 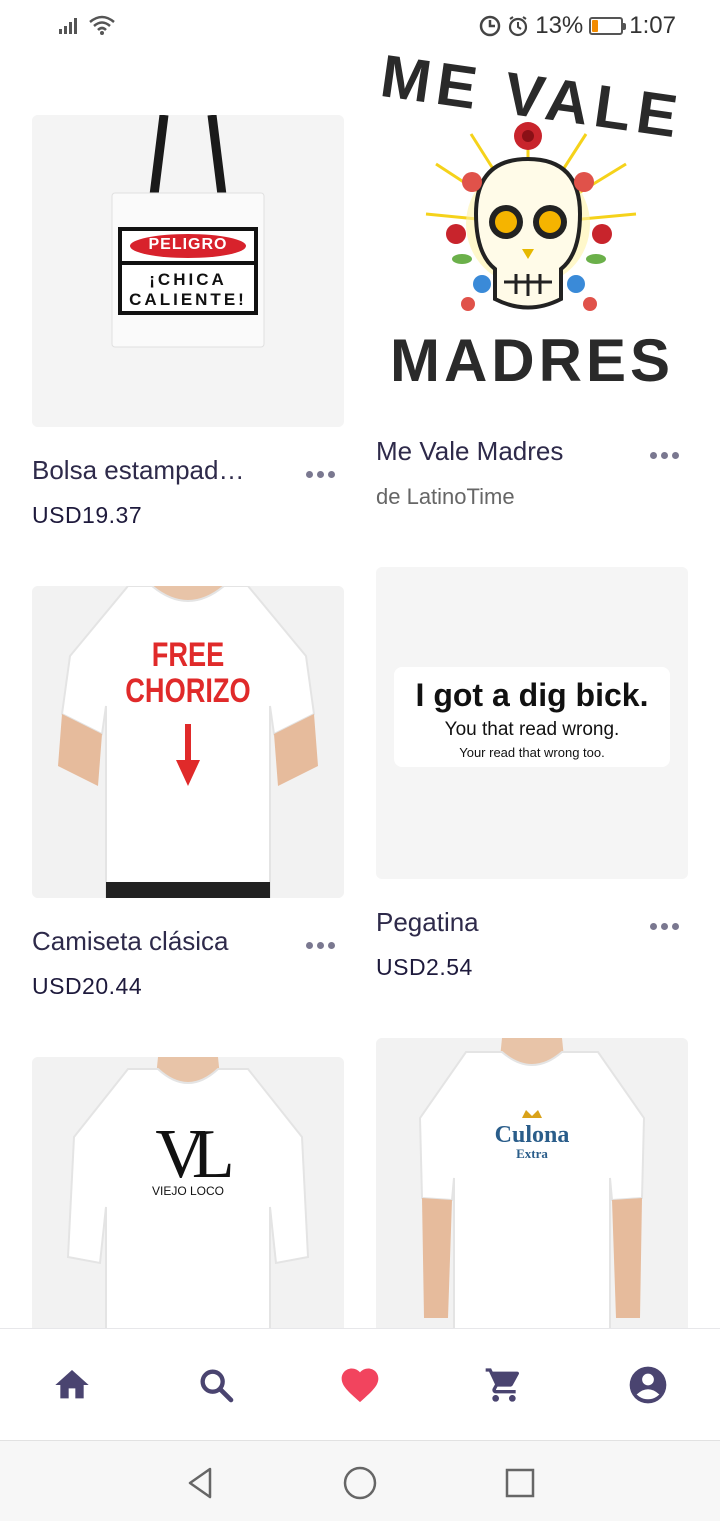 I want to click on nav-account-button, so click(x=648, y=1385).